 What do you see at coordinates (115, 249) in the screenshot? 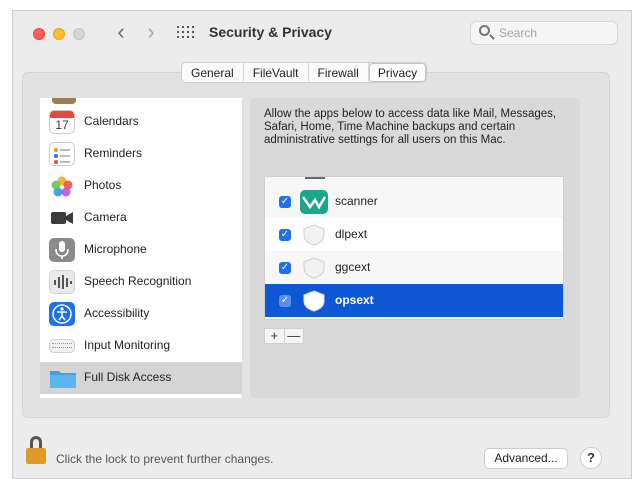
I see `sidebar-item-label: Microphone` at bounding box center [115, 249].